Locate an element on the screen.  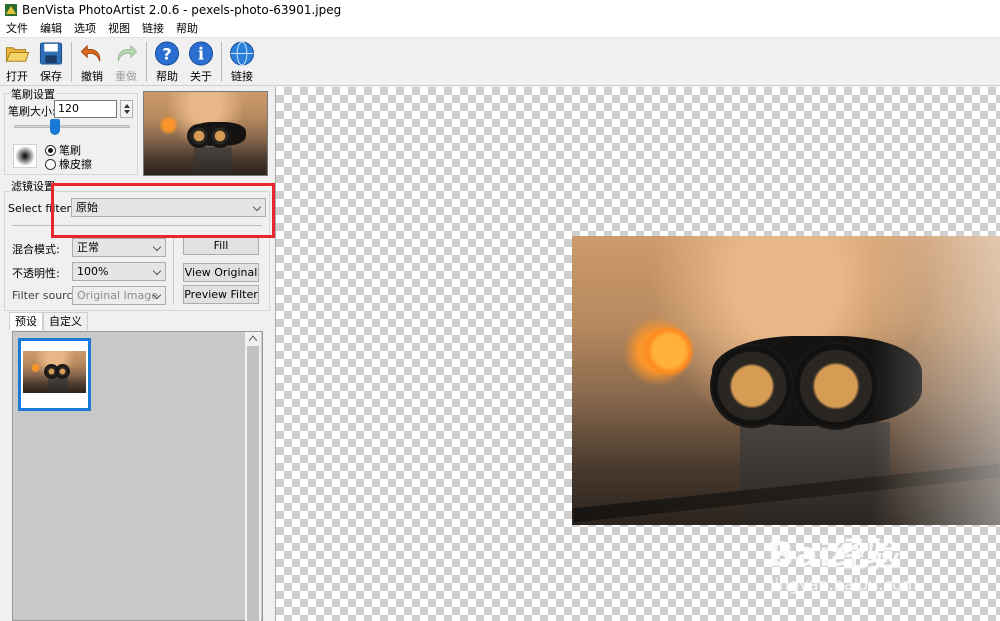
watermark-main: Bai经验 is located at coordinates (835, 555).